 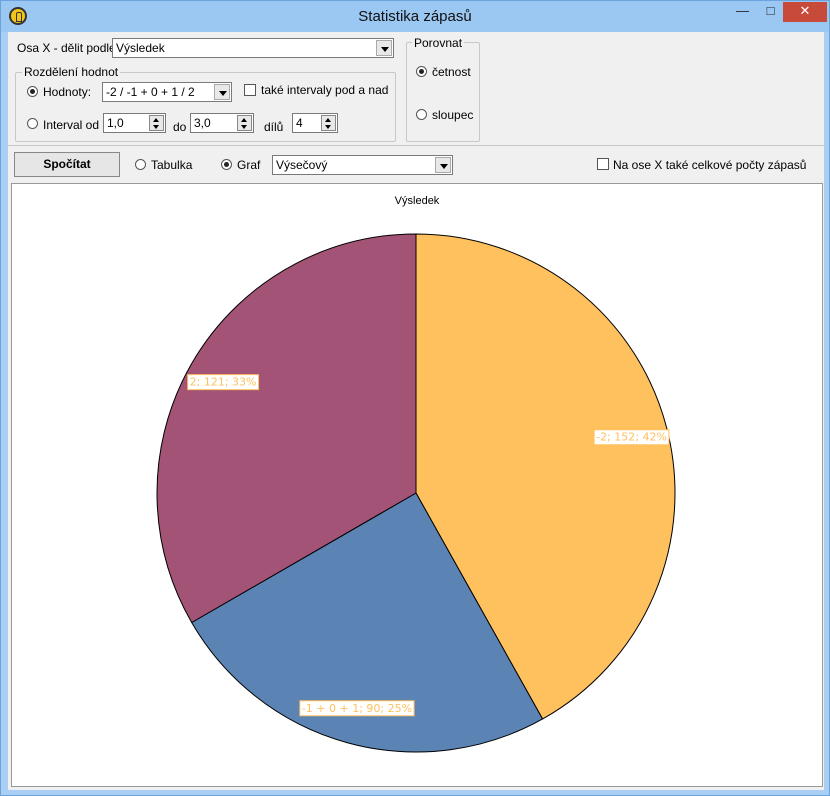 What do you see at coordinates (172, 165) in the screenshot?
I see `tabulka-label: Tabulka` at bounding box center [172, 165].